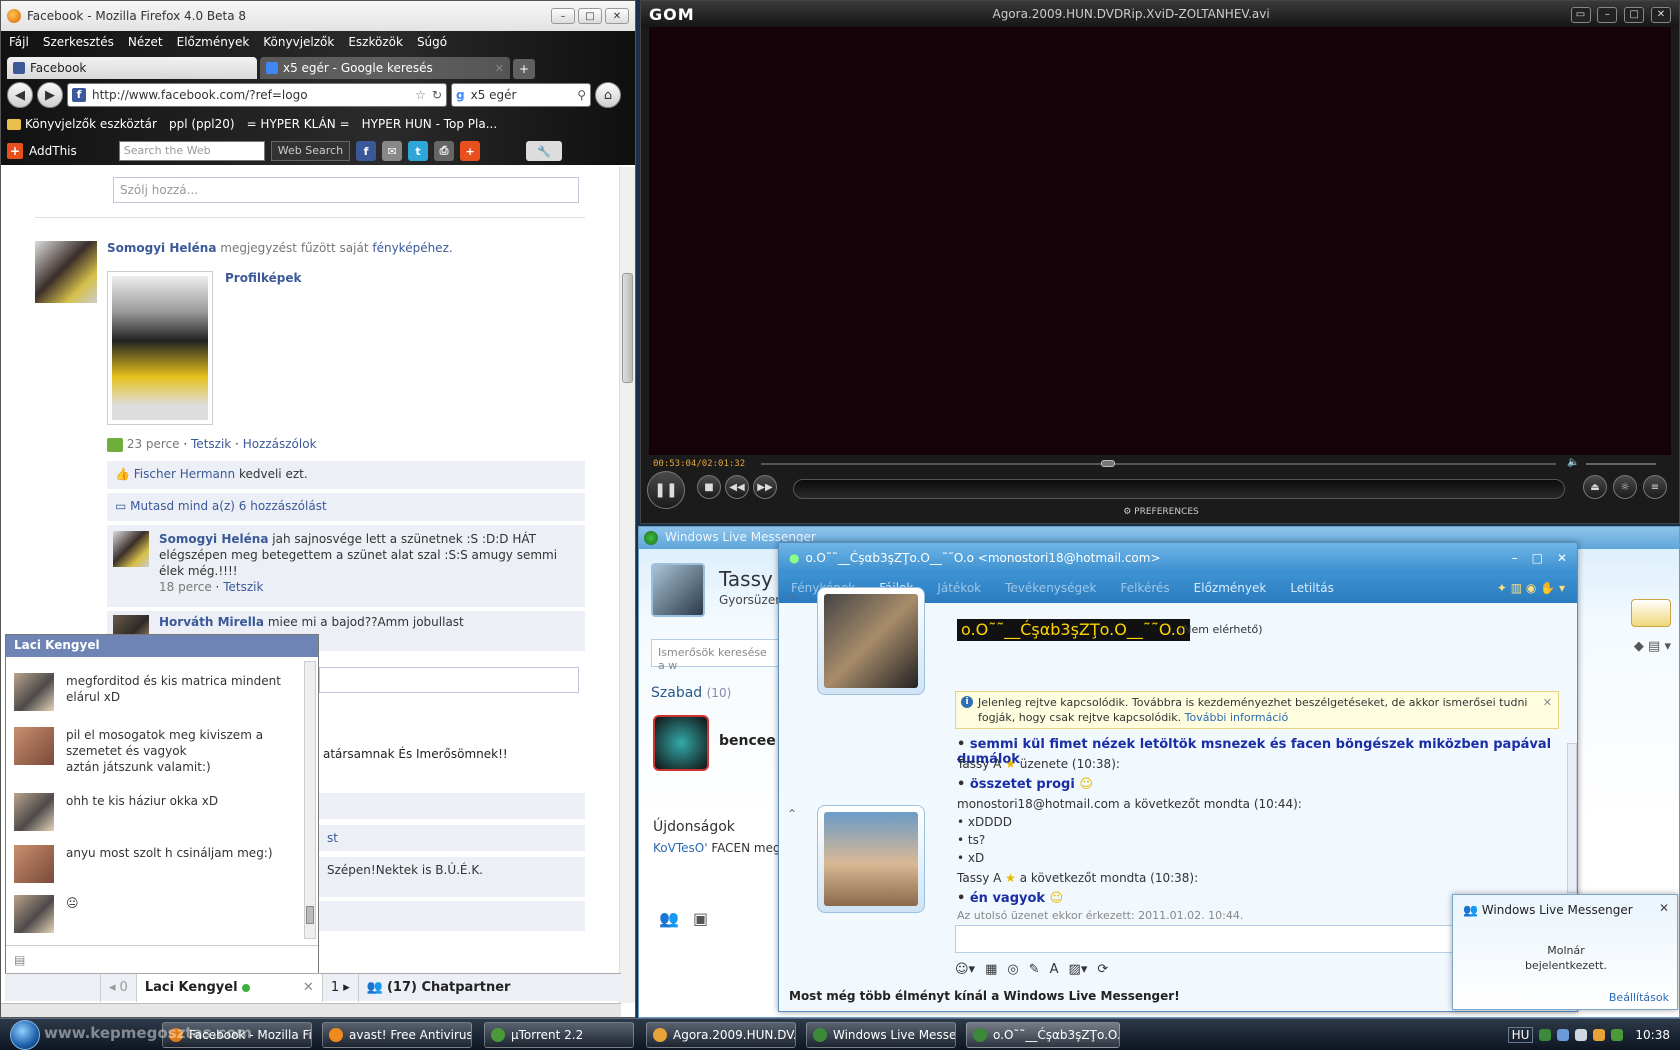 The image size is (1680, 1050). Describe the element at coordinates (524, 69) in the screenshot. I see `new-tab-button: +` at that location.